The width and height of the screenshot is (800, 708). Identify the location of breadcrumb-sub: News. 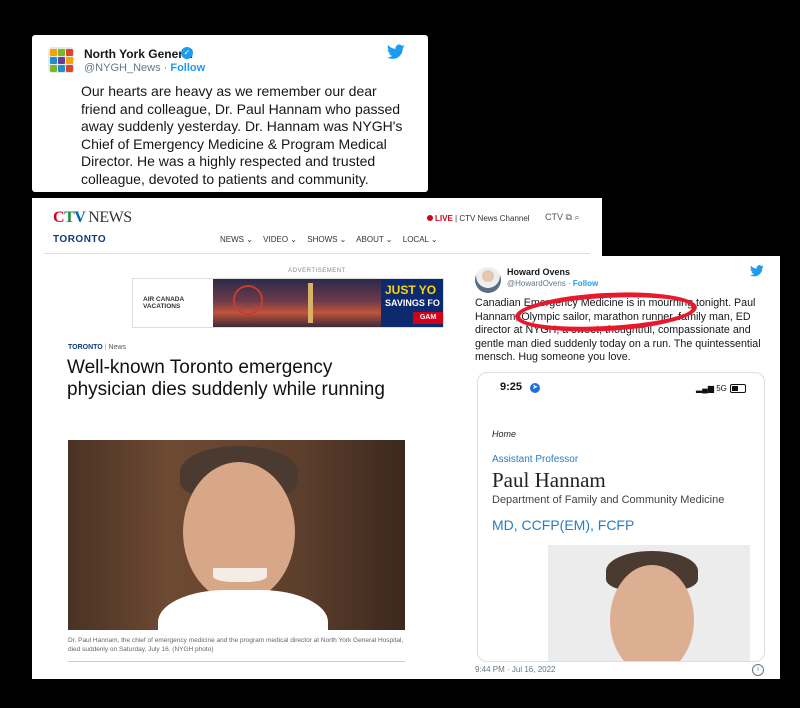
(117, 347).